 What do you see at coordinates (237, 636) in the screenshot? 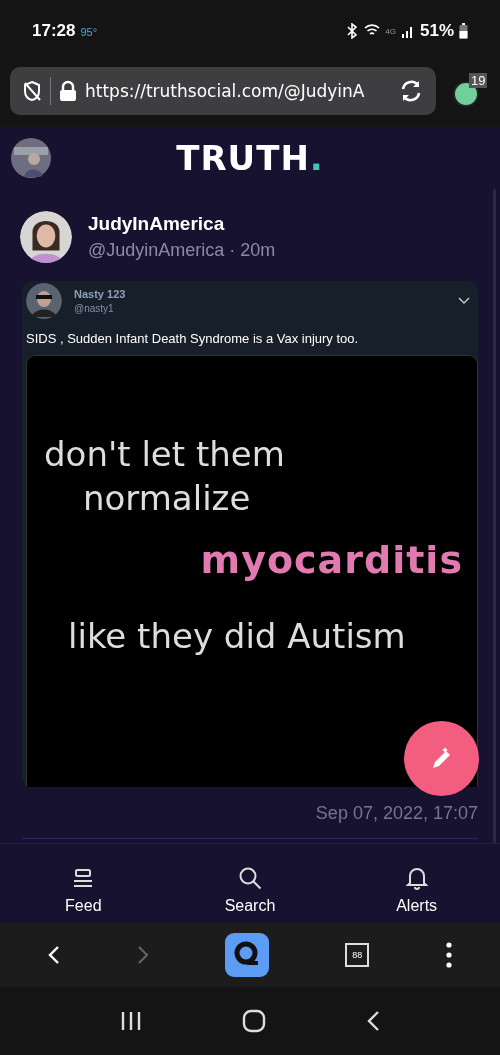
I see `image-caption: like they did Autism` at bounding box center [237, 636].